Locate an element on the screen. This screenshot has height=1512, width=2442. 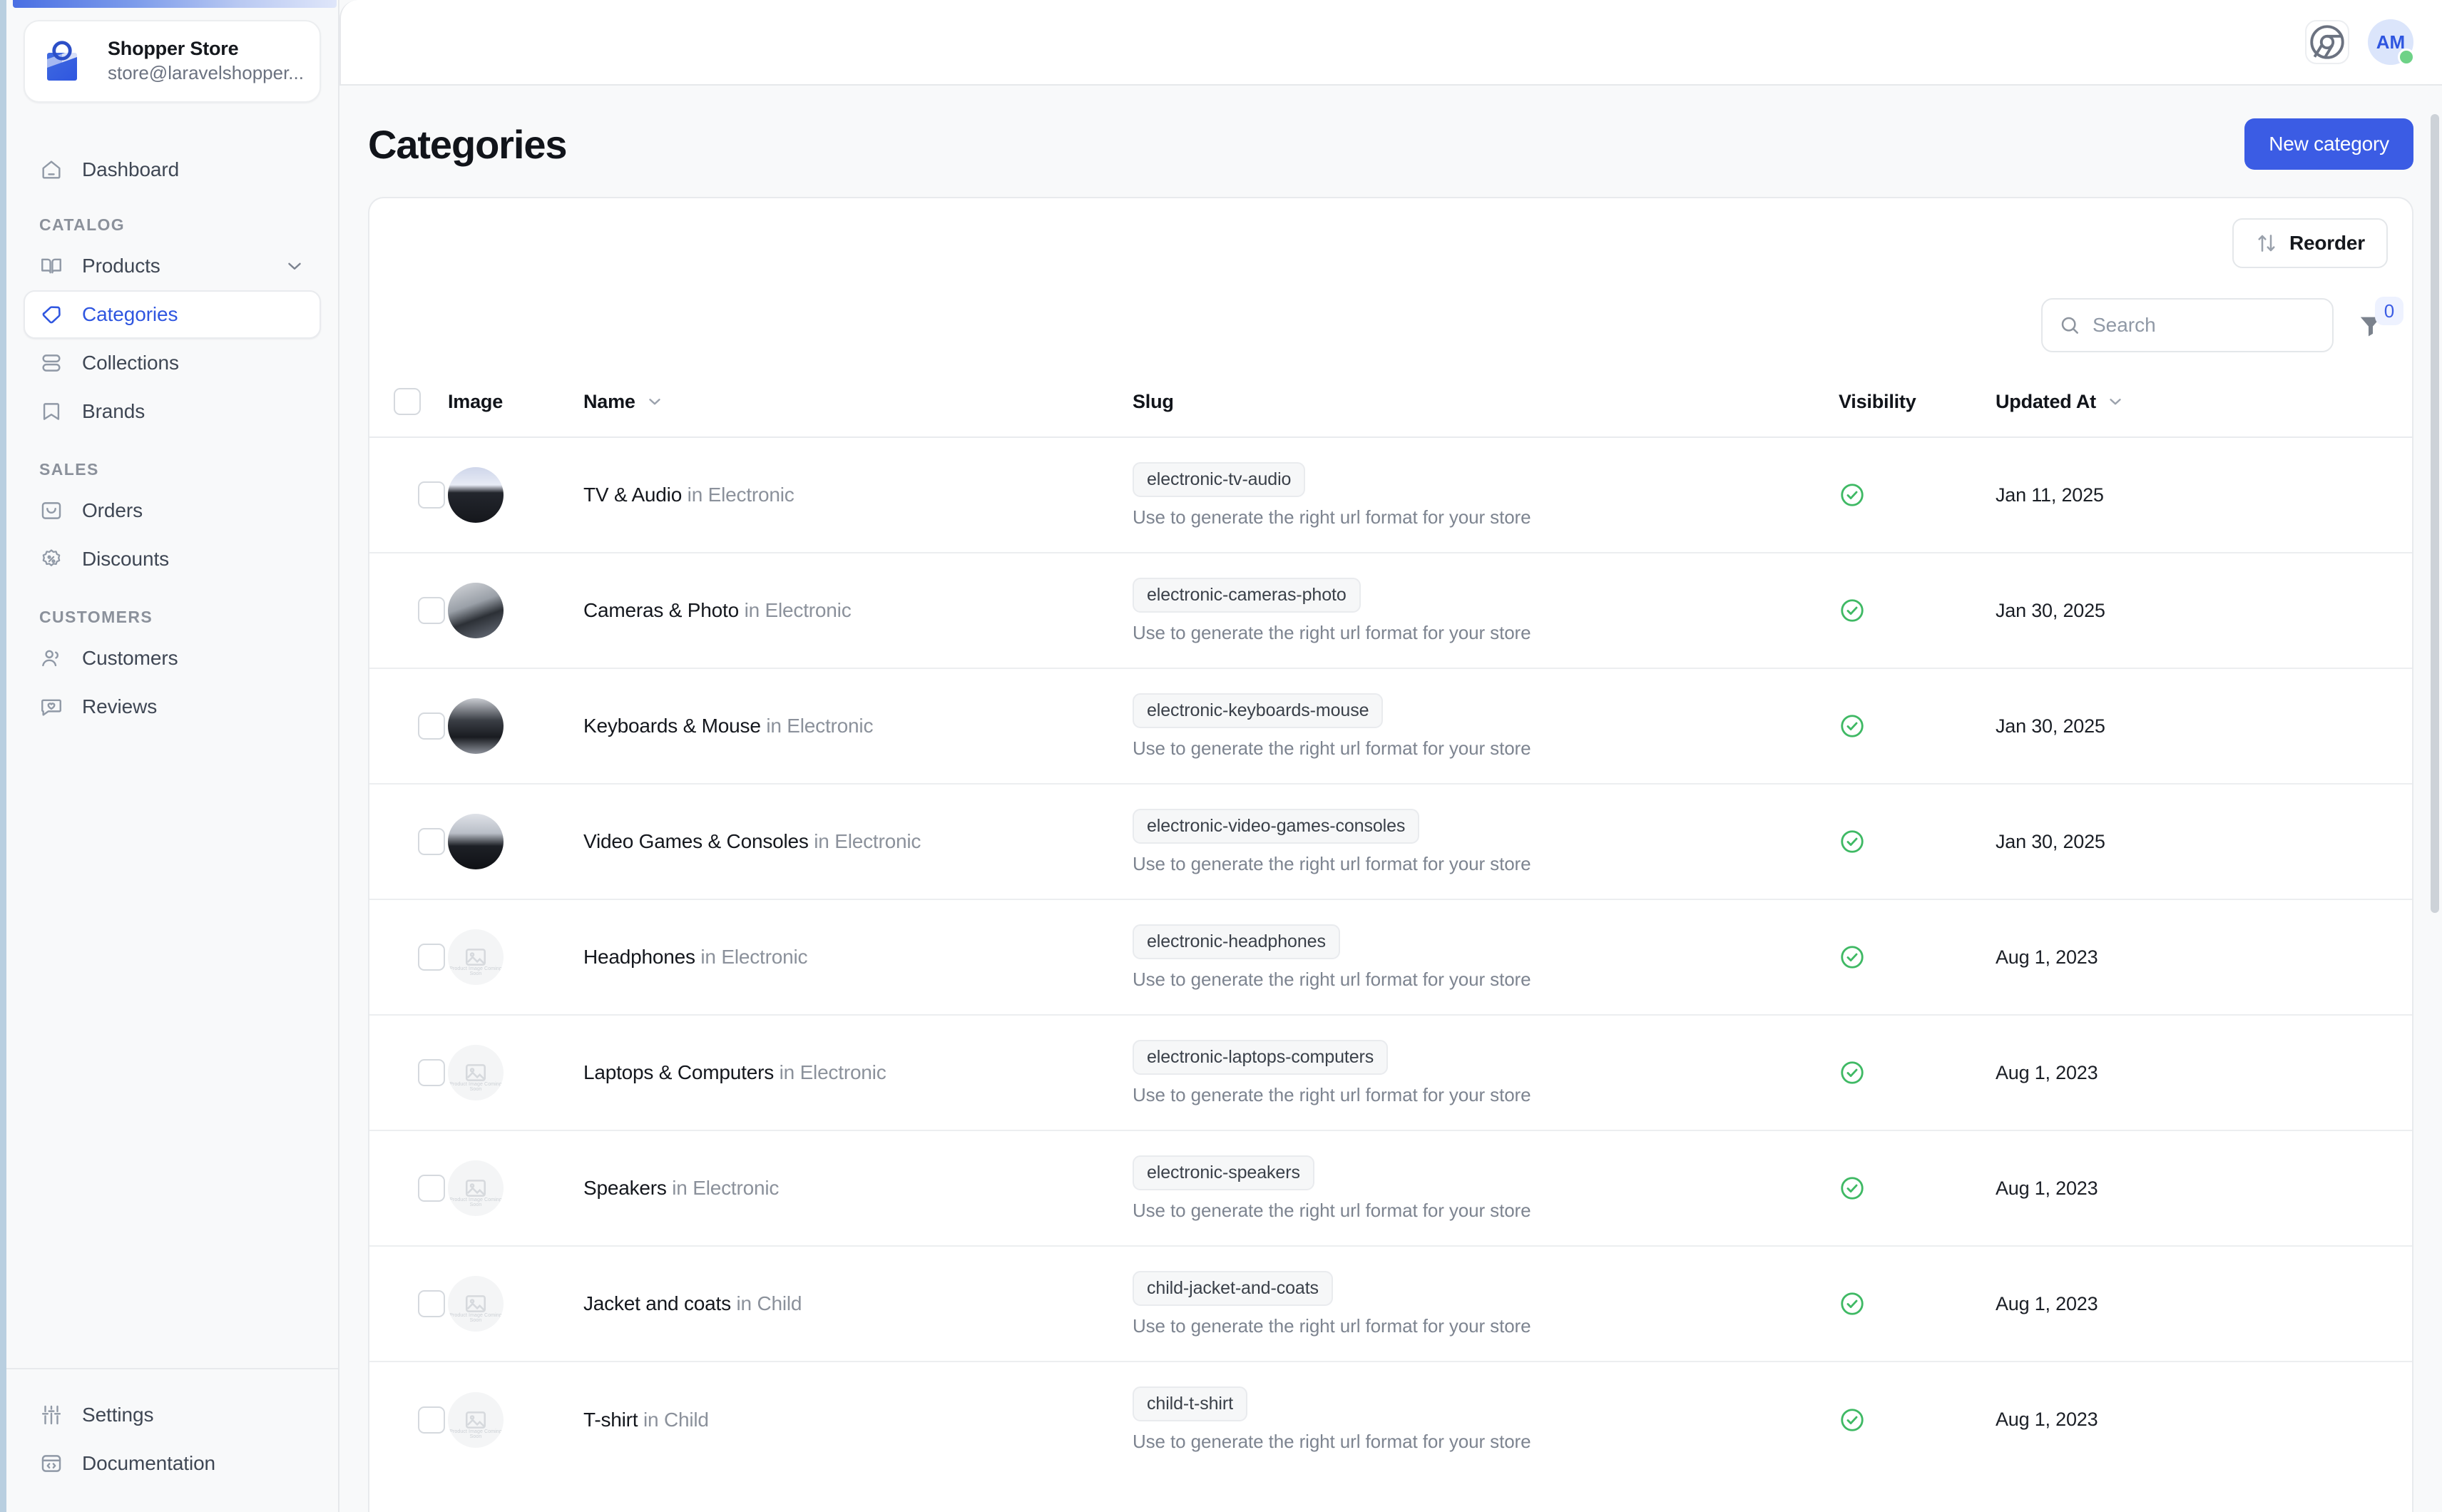
th-name: Name is located at coordinates (858, 403).